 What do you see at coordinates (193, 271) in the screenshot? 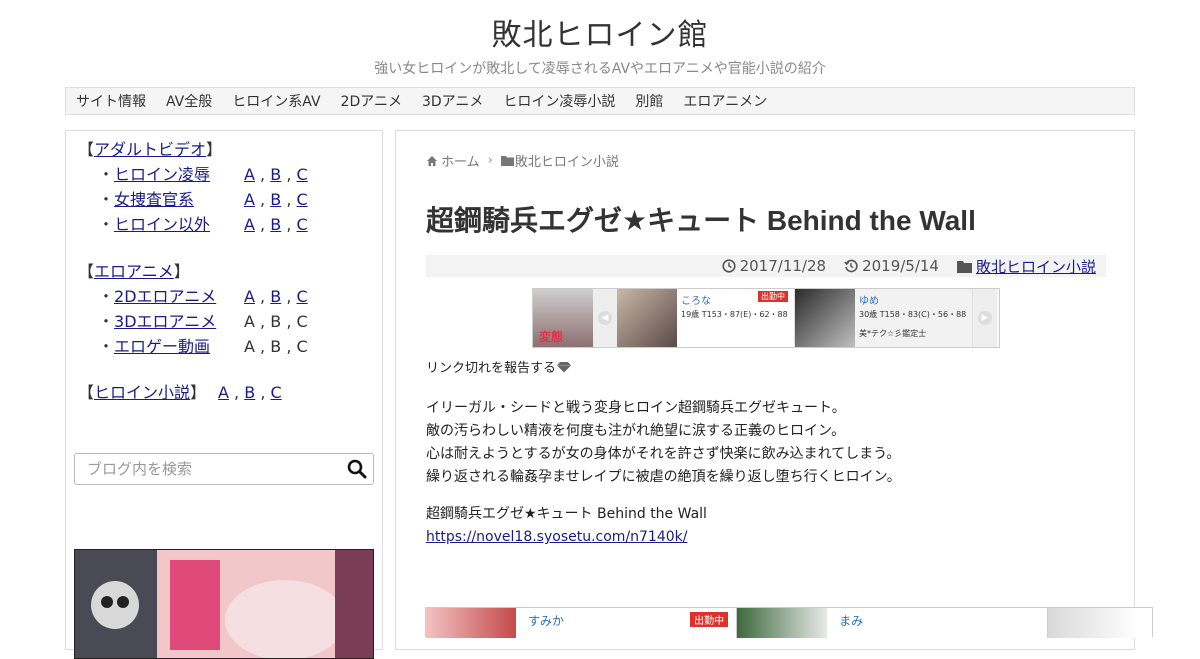
I see `sidebar-group-header: 【エロアニメ】` at bounding box center [193, 271].